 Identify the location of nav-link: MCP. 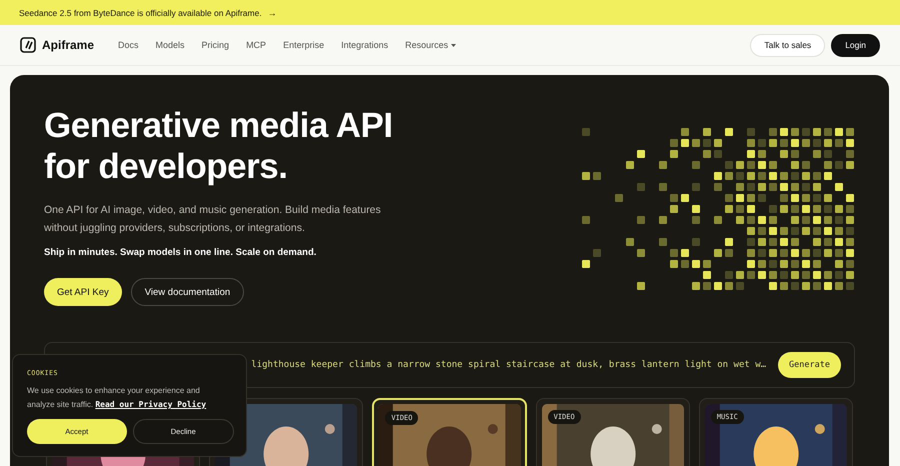
(256, 45).